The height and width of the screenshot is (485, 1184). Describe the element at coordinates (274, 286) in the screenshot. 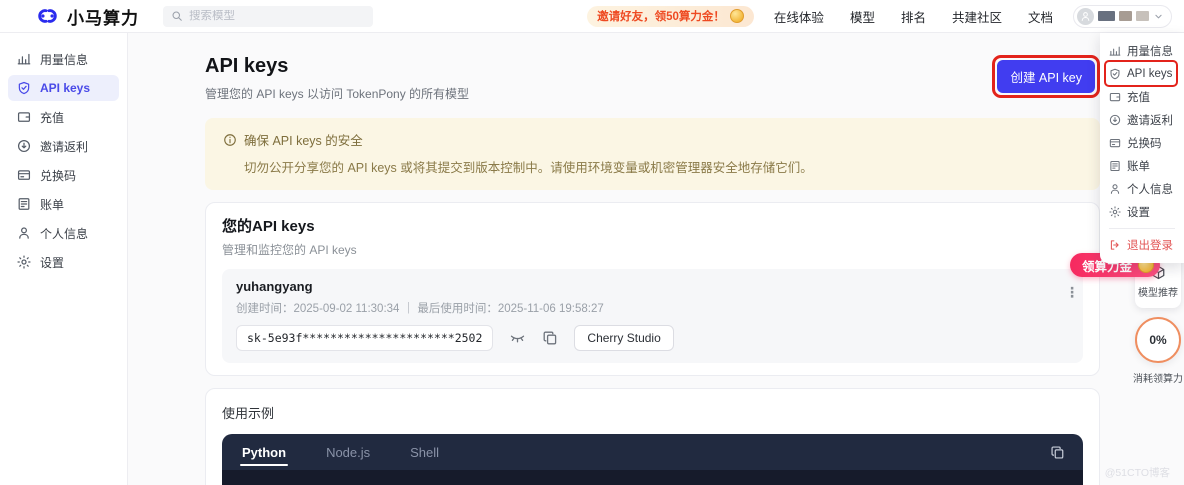

I see `api-key-name: yuhangyang` at that location.